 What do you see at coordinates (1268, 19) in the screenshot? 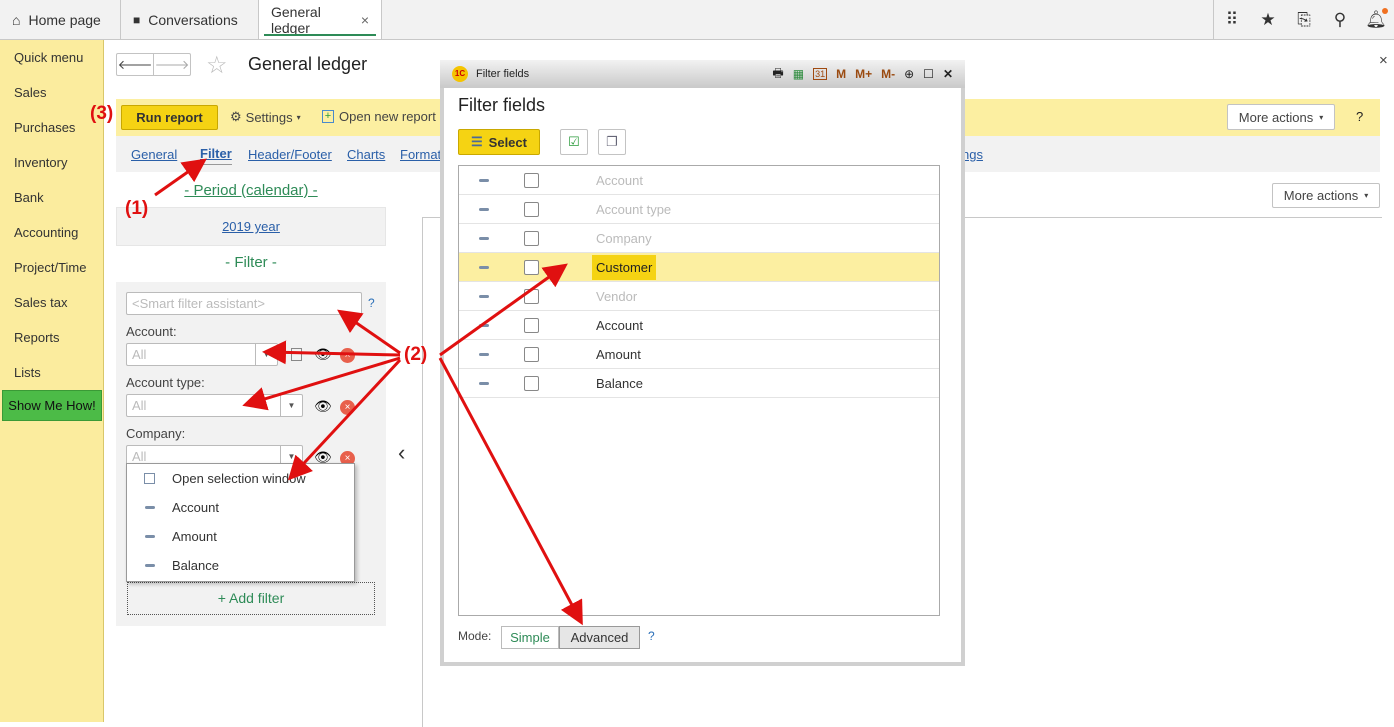
I see `star-icon: ★` at bounding box center [1268, 19].